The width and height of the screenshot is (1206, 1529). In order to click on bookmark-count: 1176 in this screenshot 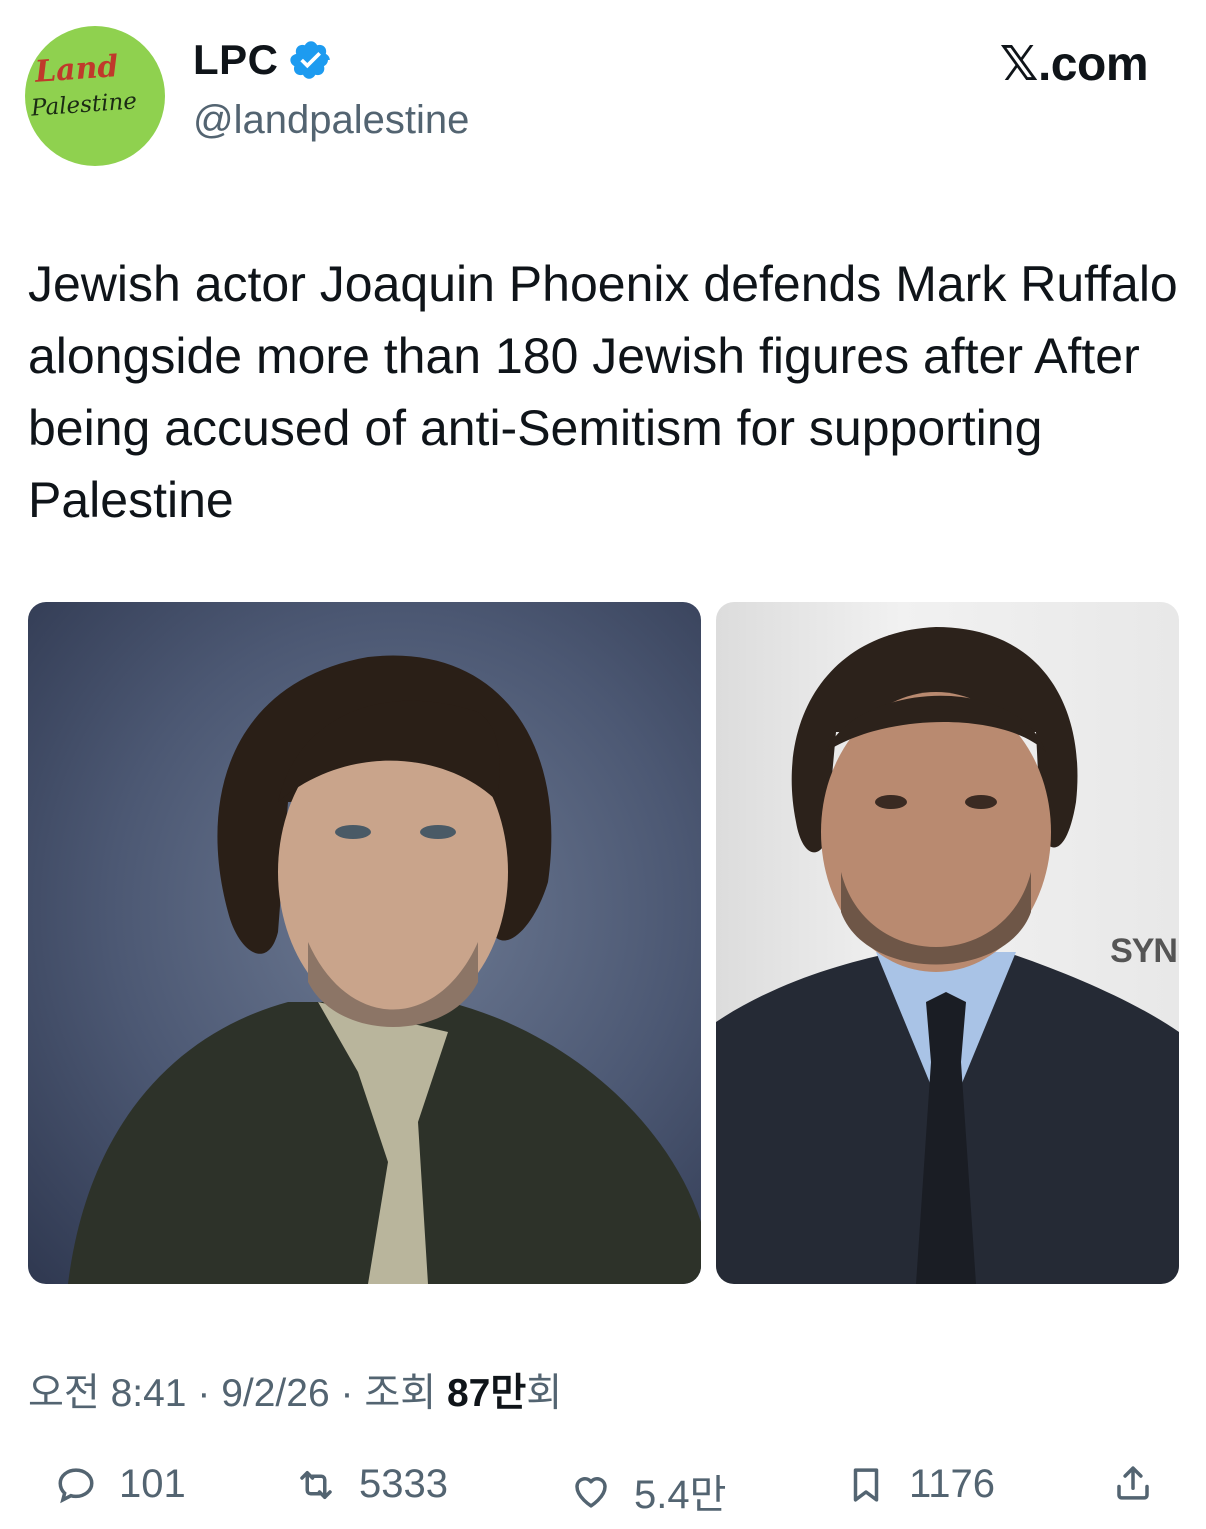, I will do `click(952, 1484)`.